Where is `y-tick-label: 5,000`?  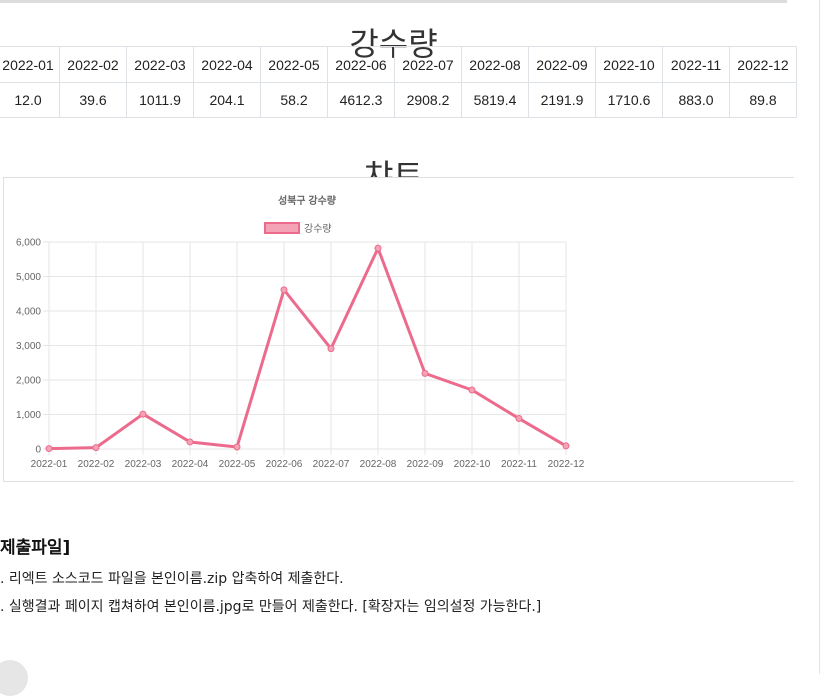 y-tick-label: 5,000 is located at coordinates (28, 277).